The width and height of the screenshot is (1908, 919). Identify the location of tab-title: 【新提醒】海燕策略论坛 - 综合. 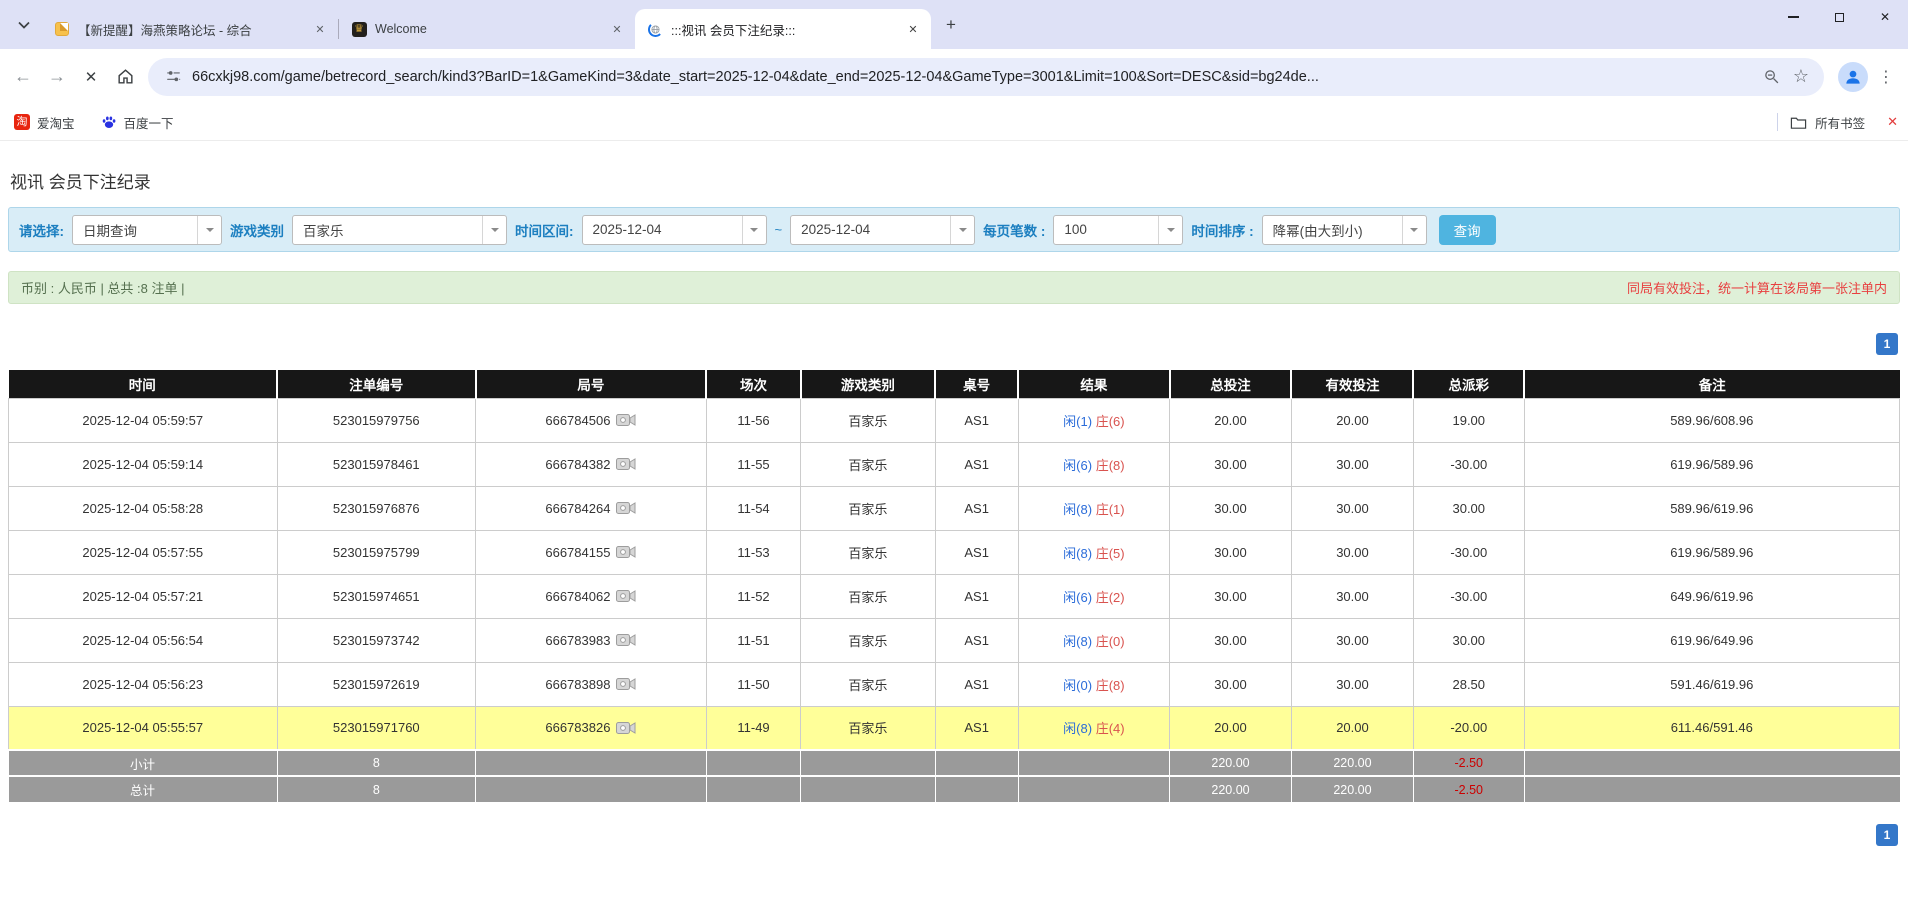
(165, 30).